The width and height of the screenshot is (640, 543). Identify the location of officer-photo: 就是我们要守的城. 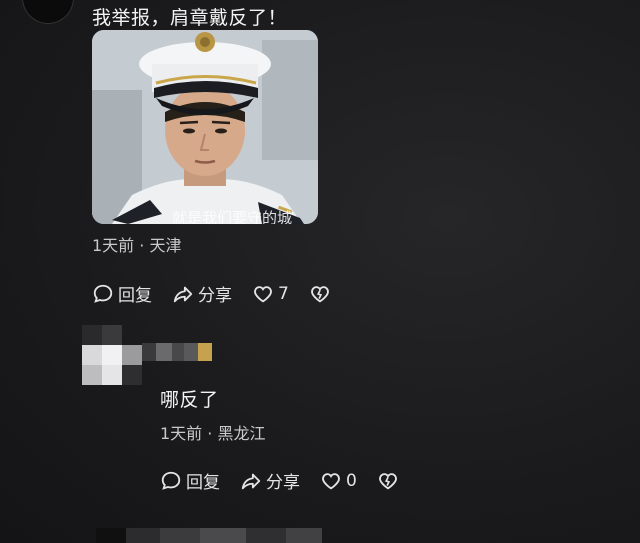
(205, 127).